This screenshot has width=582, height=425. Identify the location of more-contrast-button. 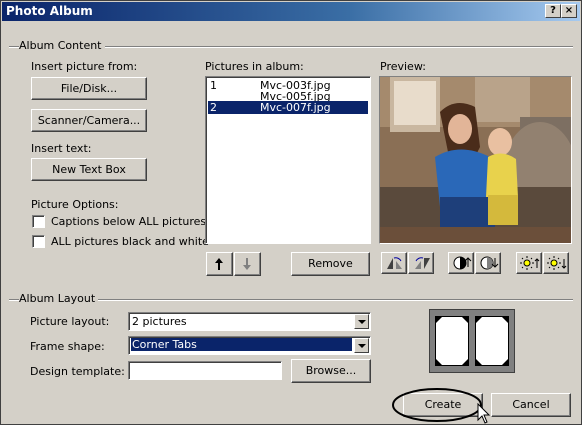
(461, 263).